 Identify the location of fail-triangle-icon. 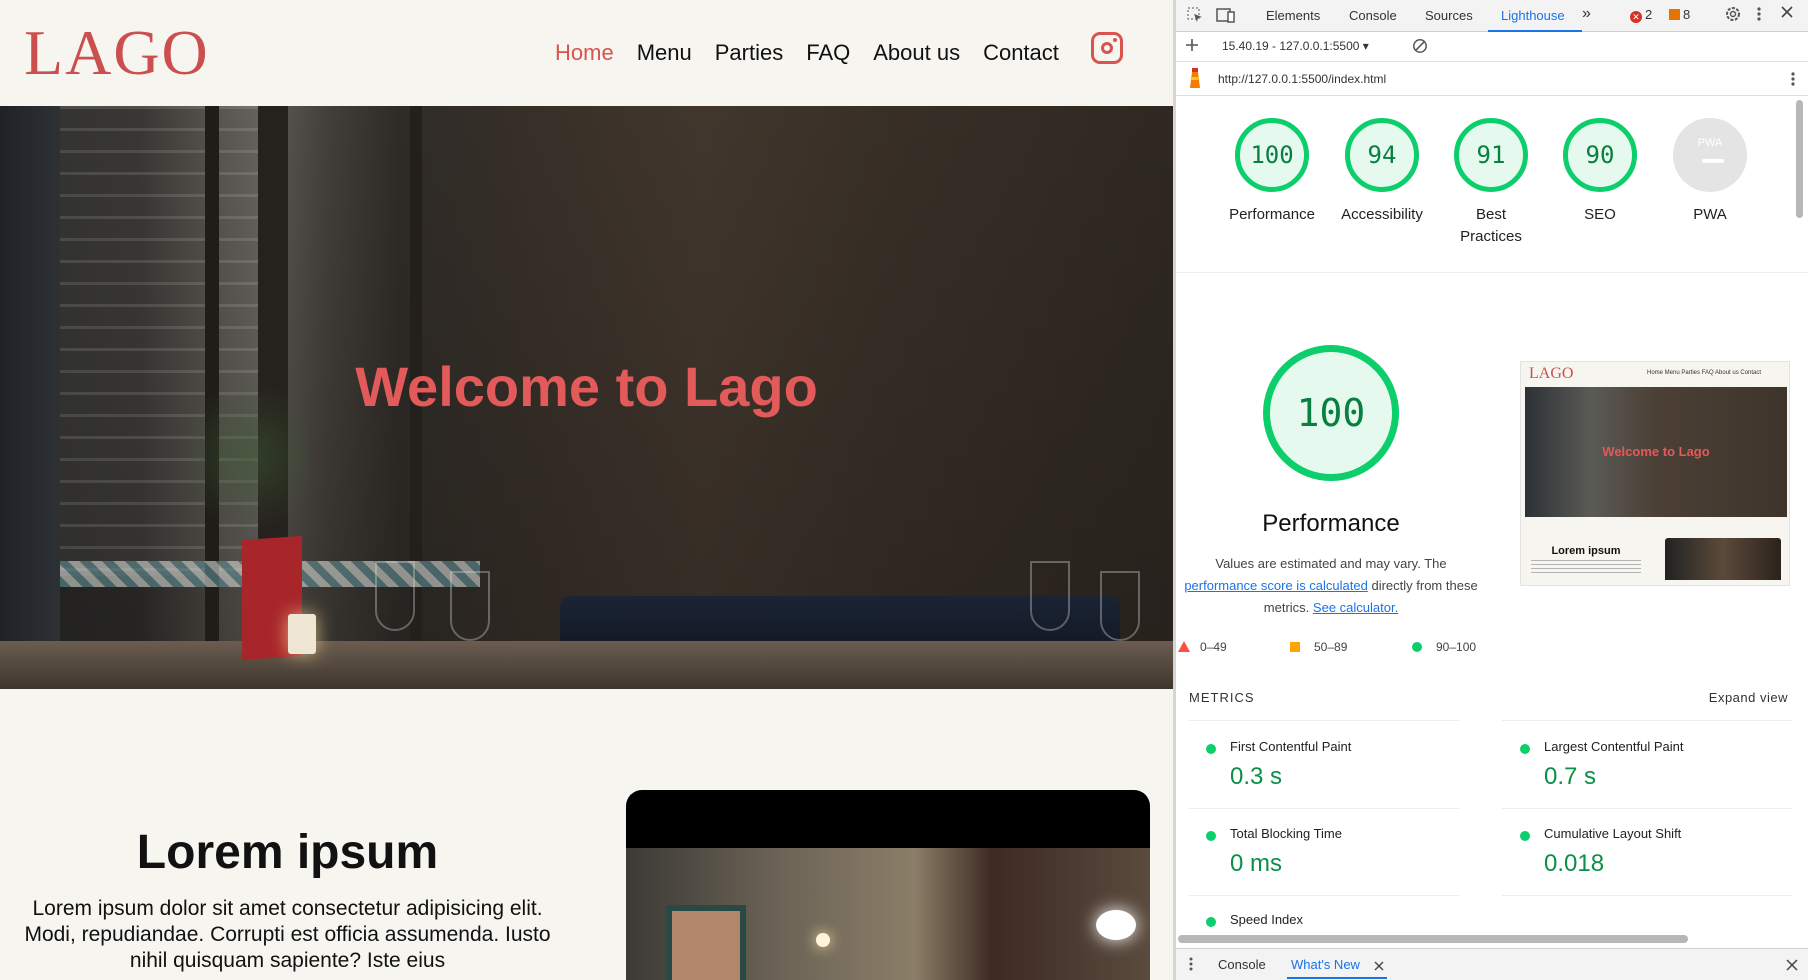
(1184, 646).